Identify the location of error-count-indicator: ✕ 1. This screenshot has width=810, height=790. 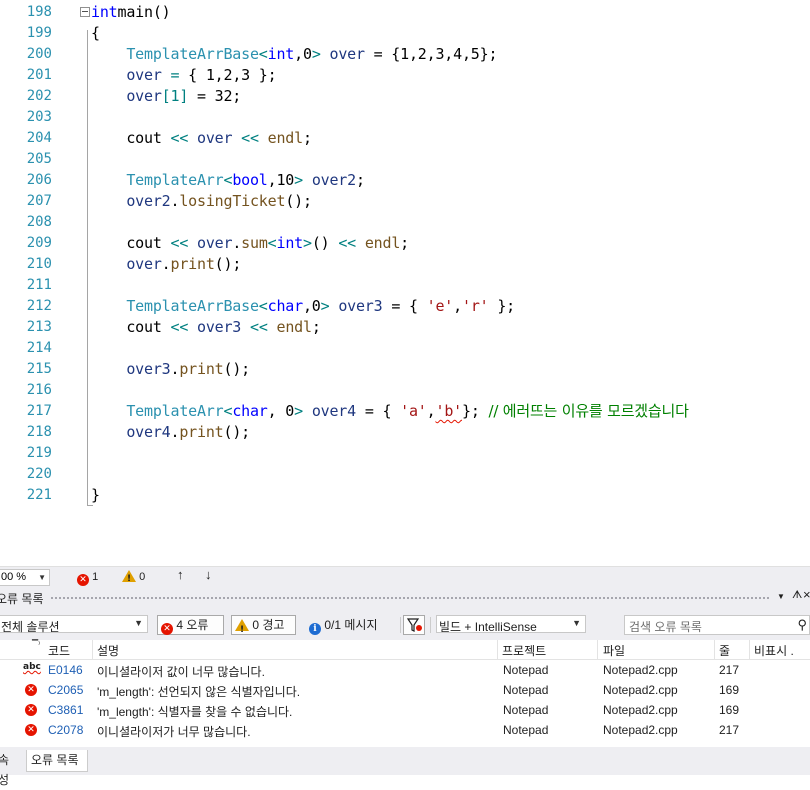
(87, 578).